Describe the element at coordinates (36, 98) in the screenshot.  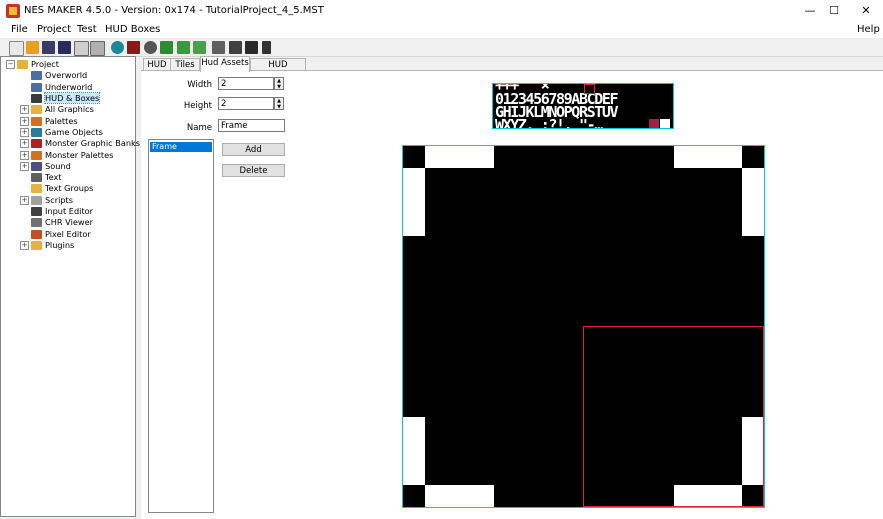
I see `hud-icon` at that location.